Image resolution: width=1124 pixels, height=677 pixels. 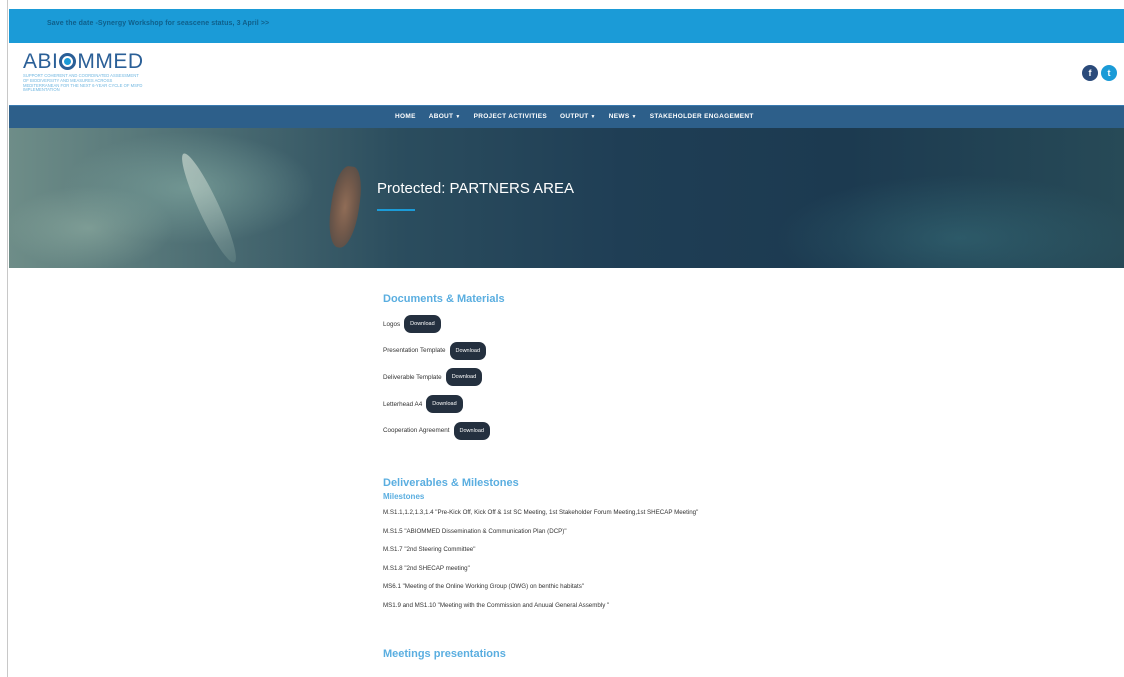 What do you see at coordinates (68, 61) in the screenshot?
I see `logo-o-icon` at bounding box center [68, 61].